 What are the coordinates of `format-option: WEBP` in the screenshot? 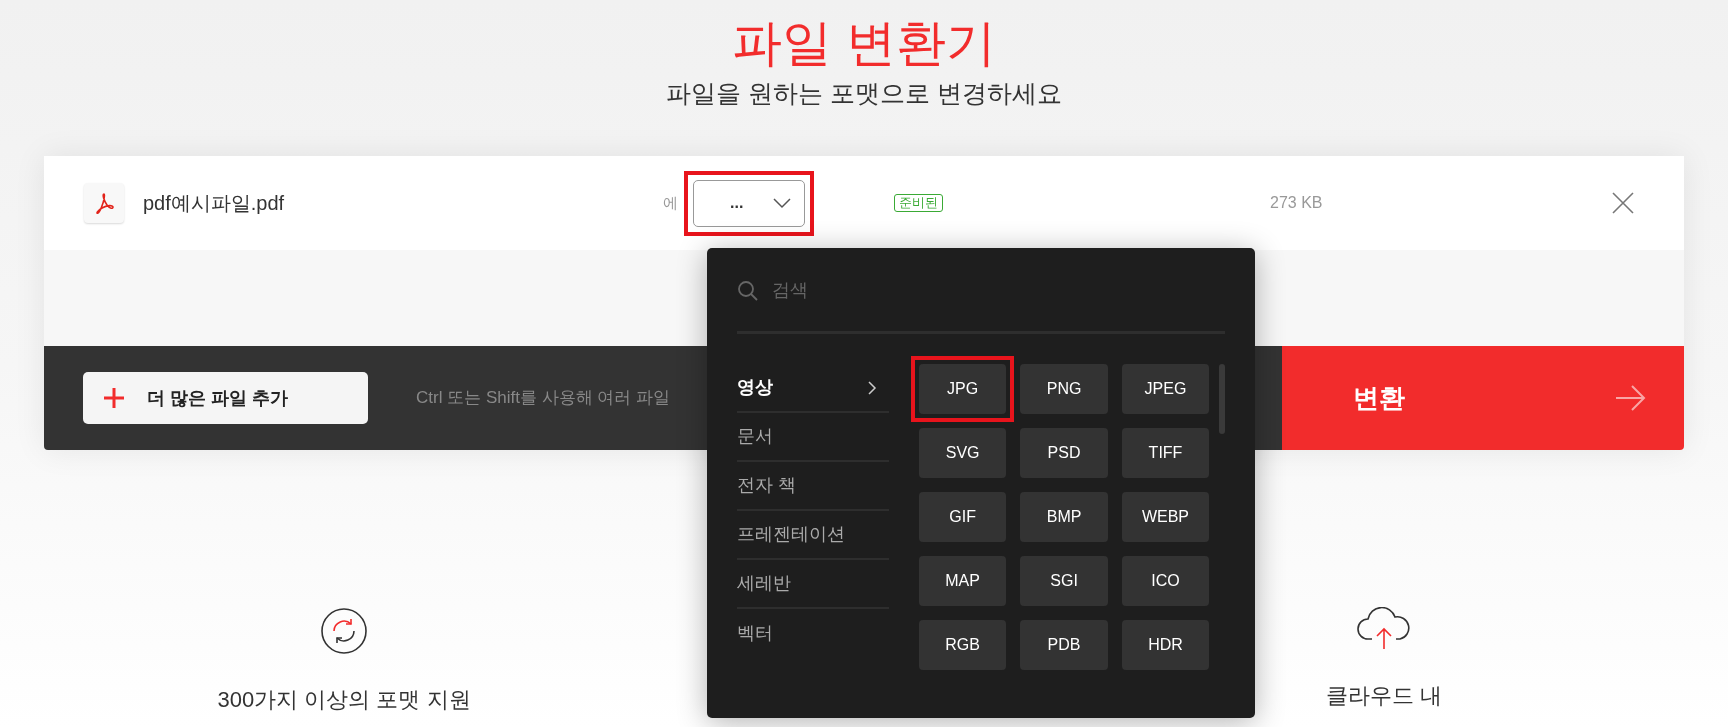 It's located at (1165, 517).